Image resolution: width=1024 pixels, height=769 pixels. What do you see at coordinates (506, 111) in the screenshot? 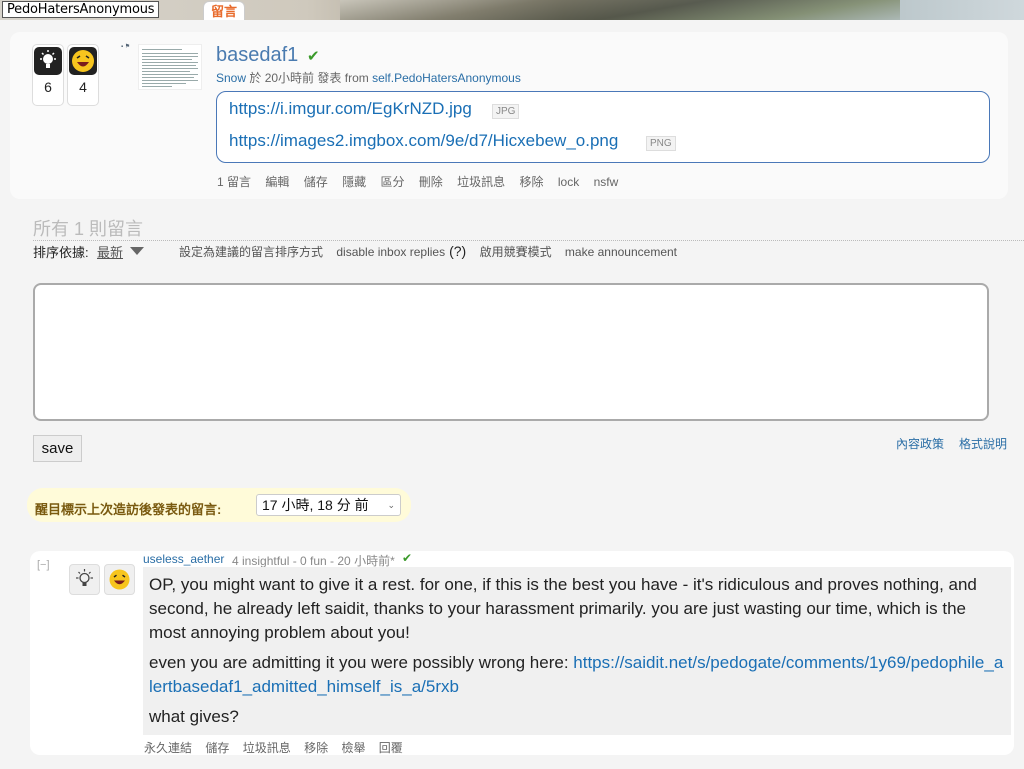
I see `format-tag-jpg: JPG` at bounding box center [506, 111].